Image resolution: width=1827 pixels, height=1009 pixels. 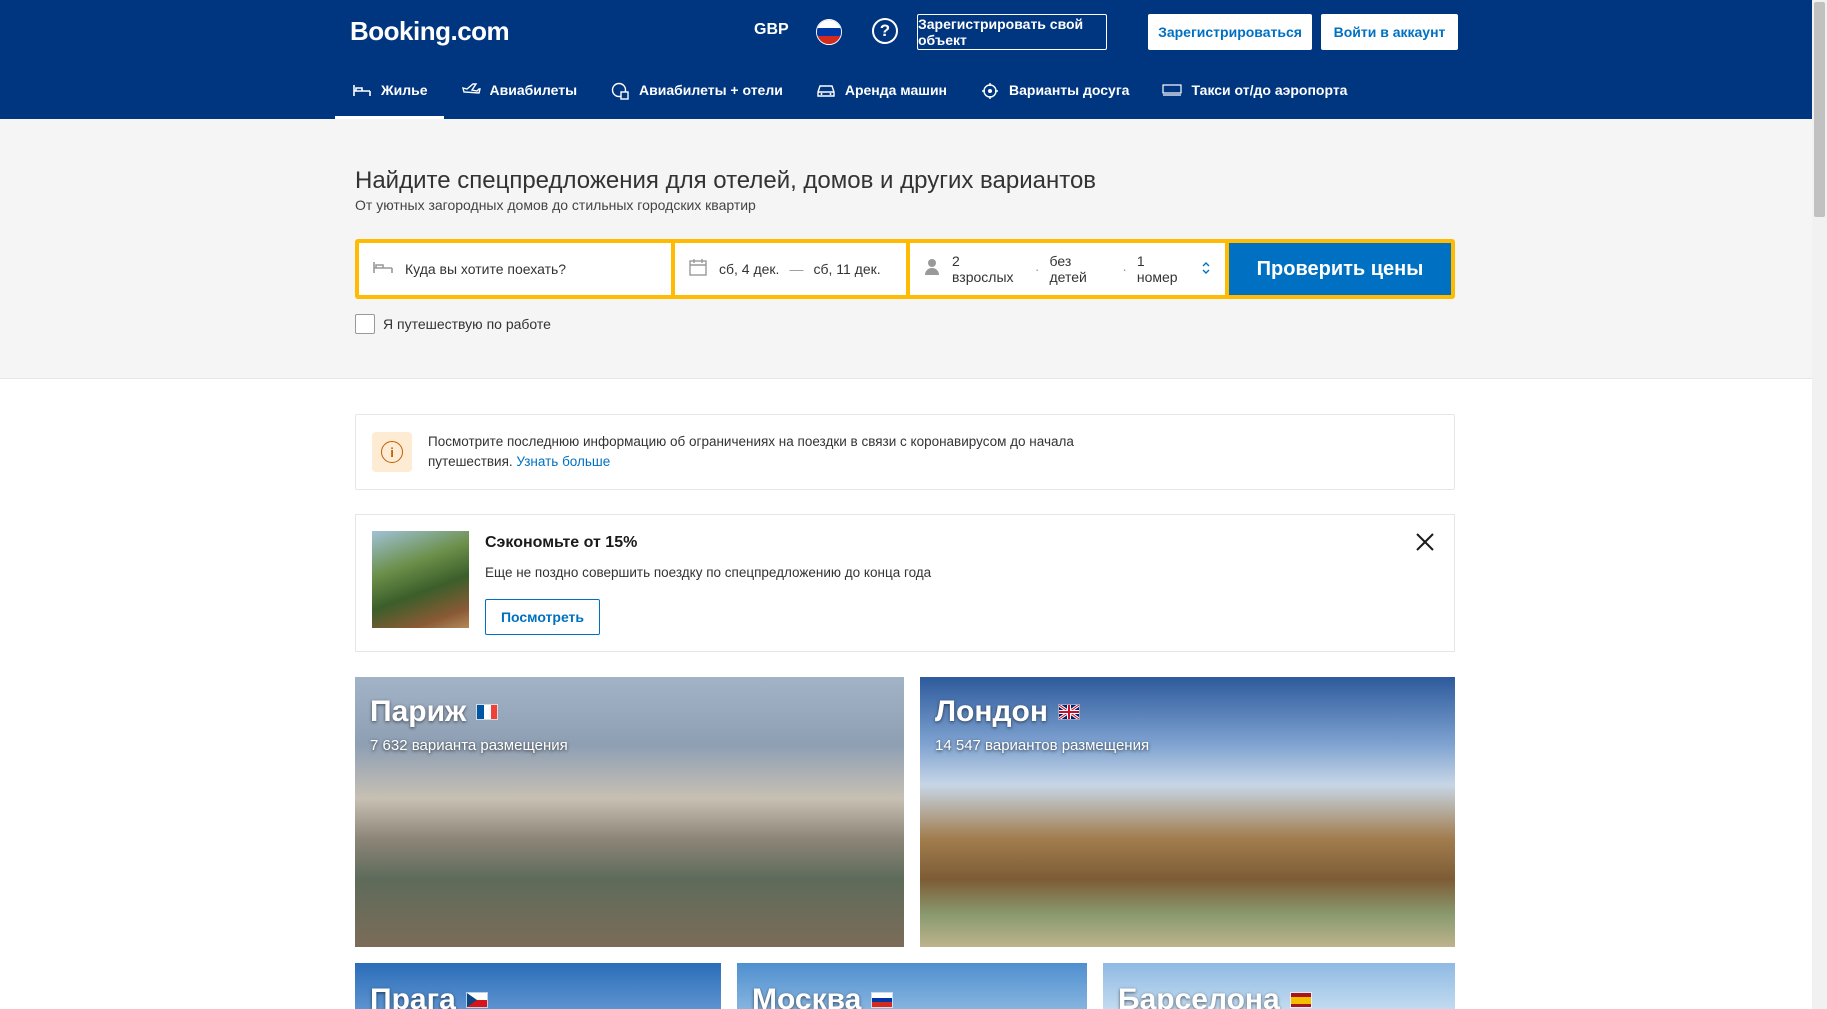 What do you see at coordinates (807, 996) in the screenshot?
I see `destination-name-text: Москва` at bounding box center [807, 996].